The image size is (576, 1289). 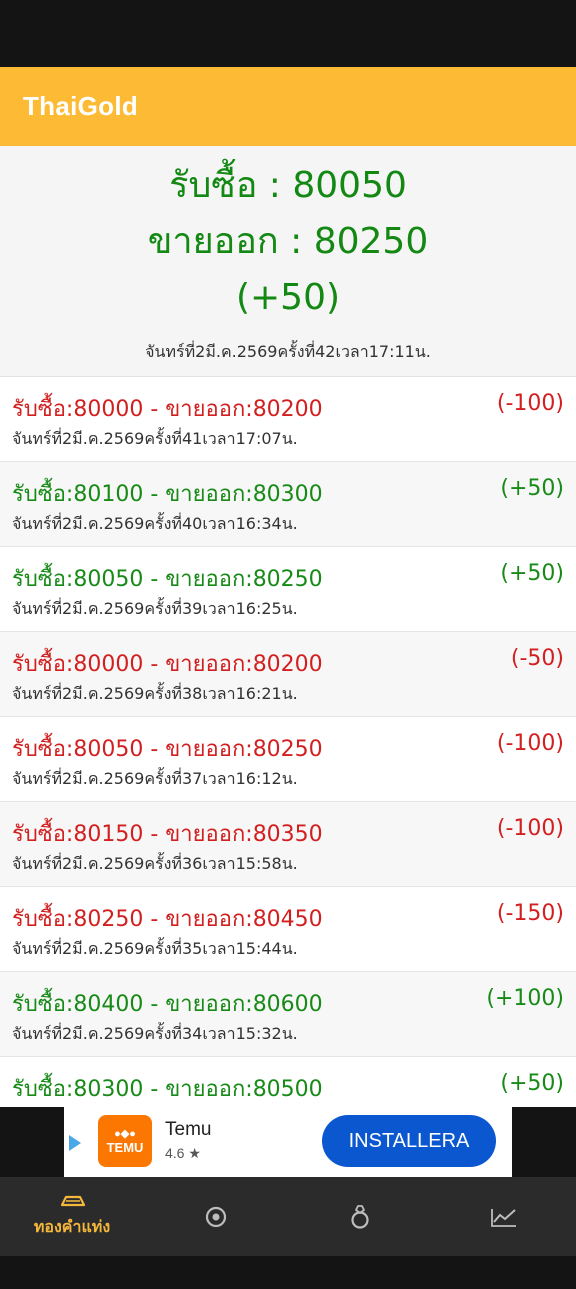 I want to click on history-time: จันทร์ที่2มี.ค.2569ครั้งที่34เวลา15:32น., so click(x=155, y=1033).